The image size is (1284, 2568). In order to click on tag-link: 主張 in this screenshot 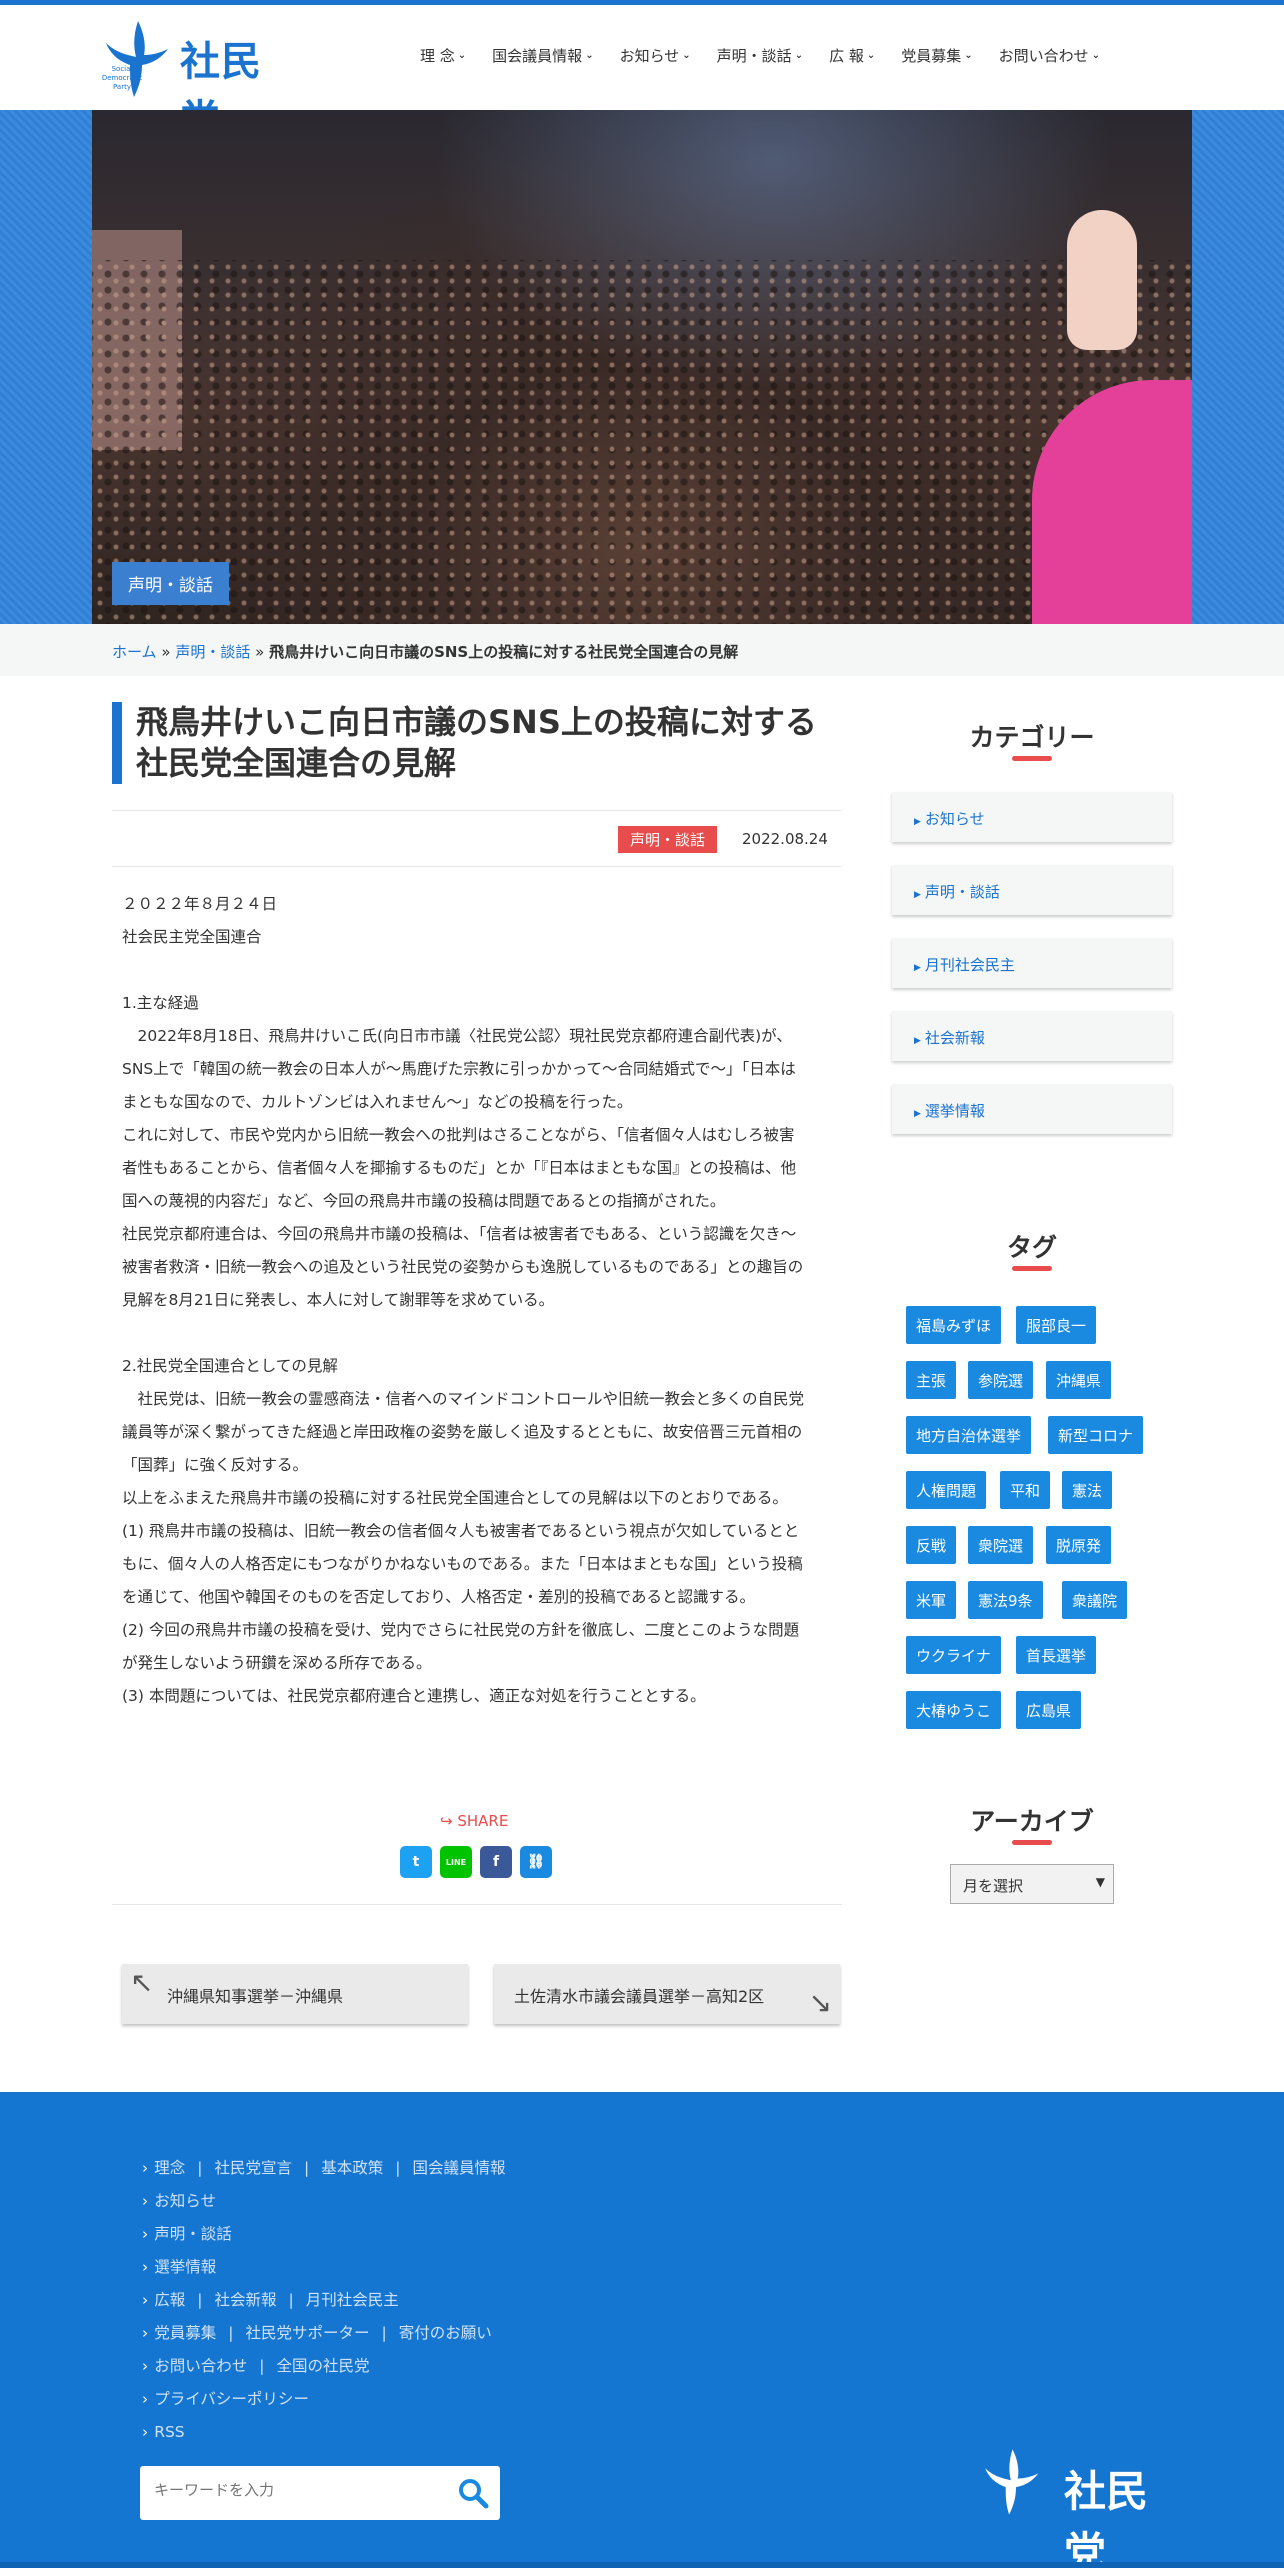, I will do `click(931, 1380)`.